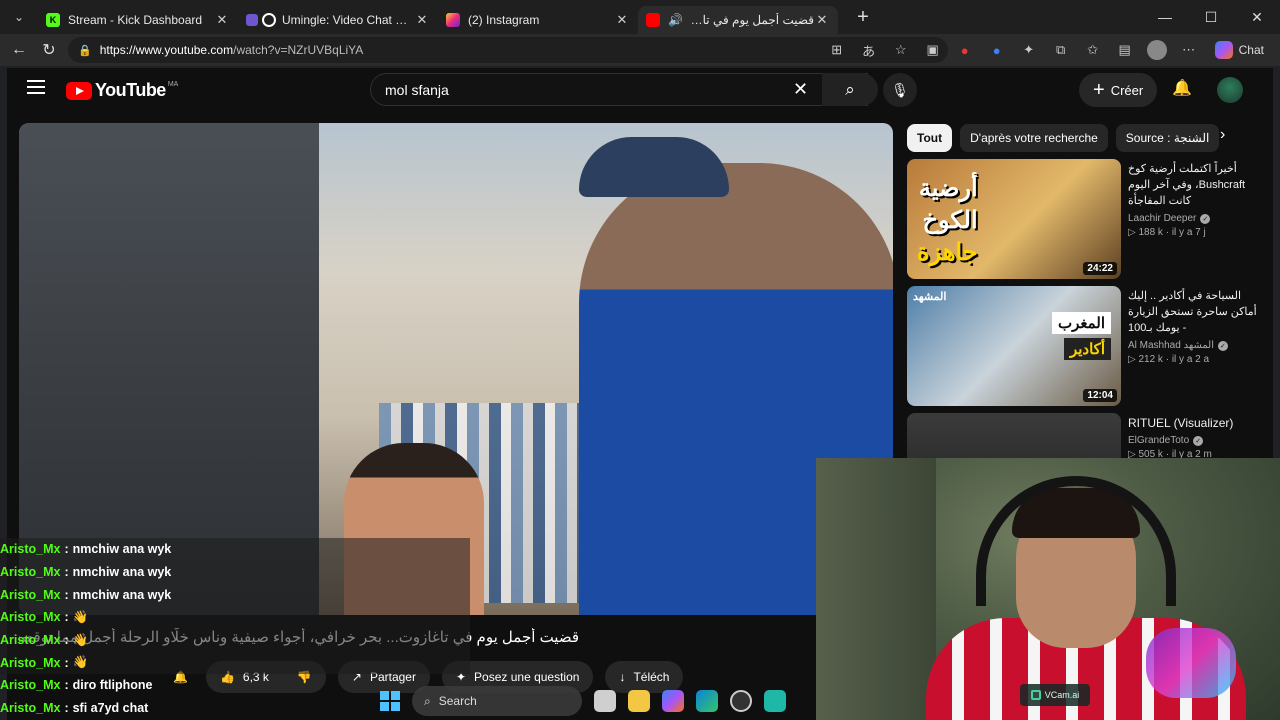  I want to click on copilot-icon, so click(673, 701).